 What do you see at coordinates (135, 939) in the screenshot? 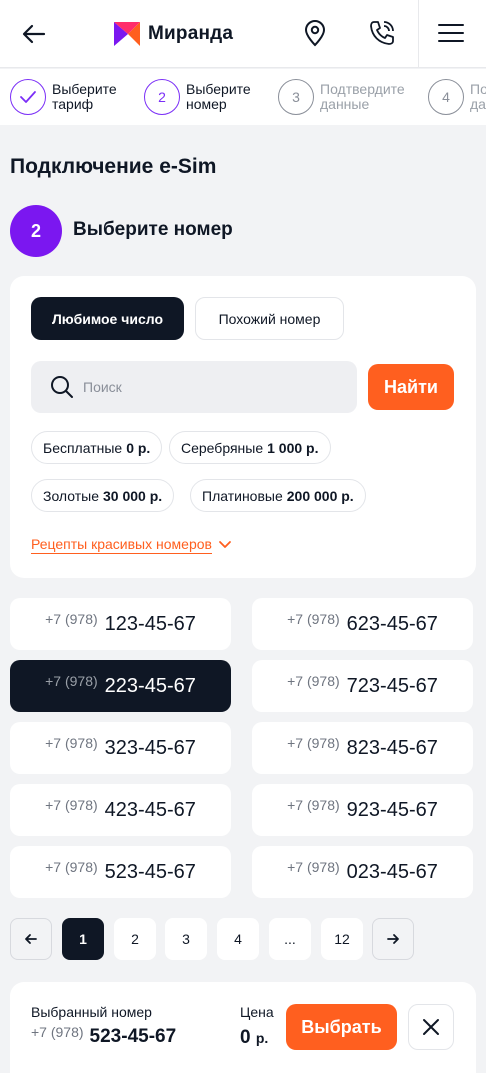
I see `page-2: 2` at bounding box center [135, 939].